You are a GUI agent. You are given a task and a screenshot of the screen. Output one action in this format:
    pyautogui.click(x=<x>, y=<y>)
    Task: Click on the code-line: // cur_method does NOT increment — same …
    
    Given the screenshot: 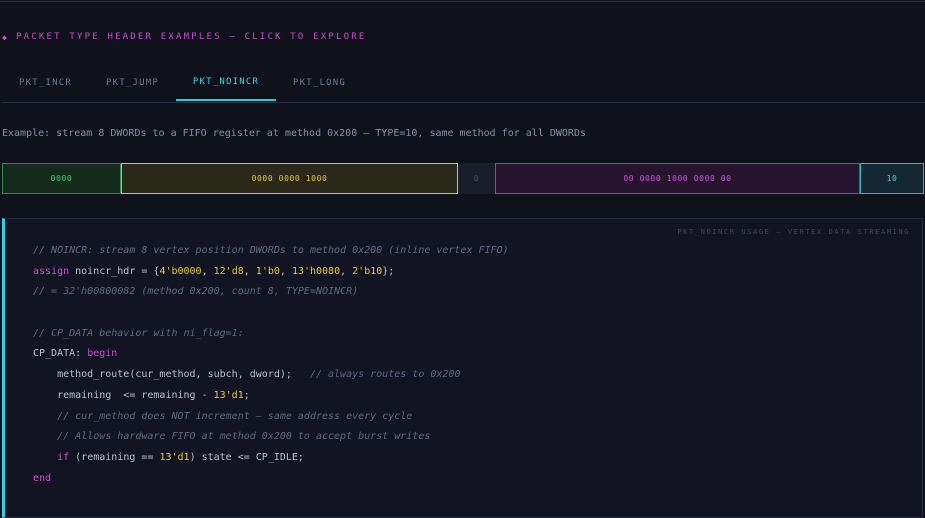 What is the action you would take?
    pyautogui.click(x=271, y=417)
    